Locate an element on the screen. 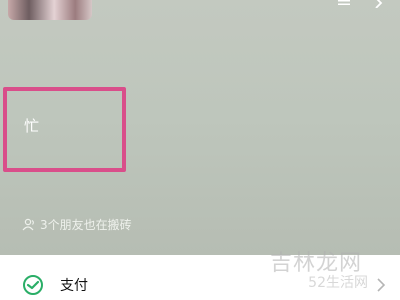  watermark-subtext: 52生活网 is located at coordinates (338, 283).